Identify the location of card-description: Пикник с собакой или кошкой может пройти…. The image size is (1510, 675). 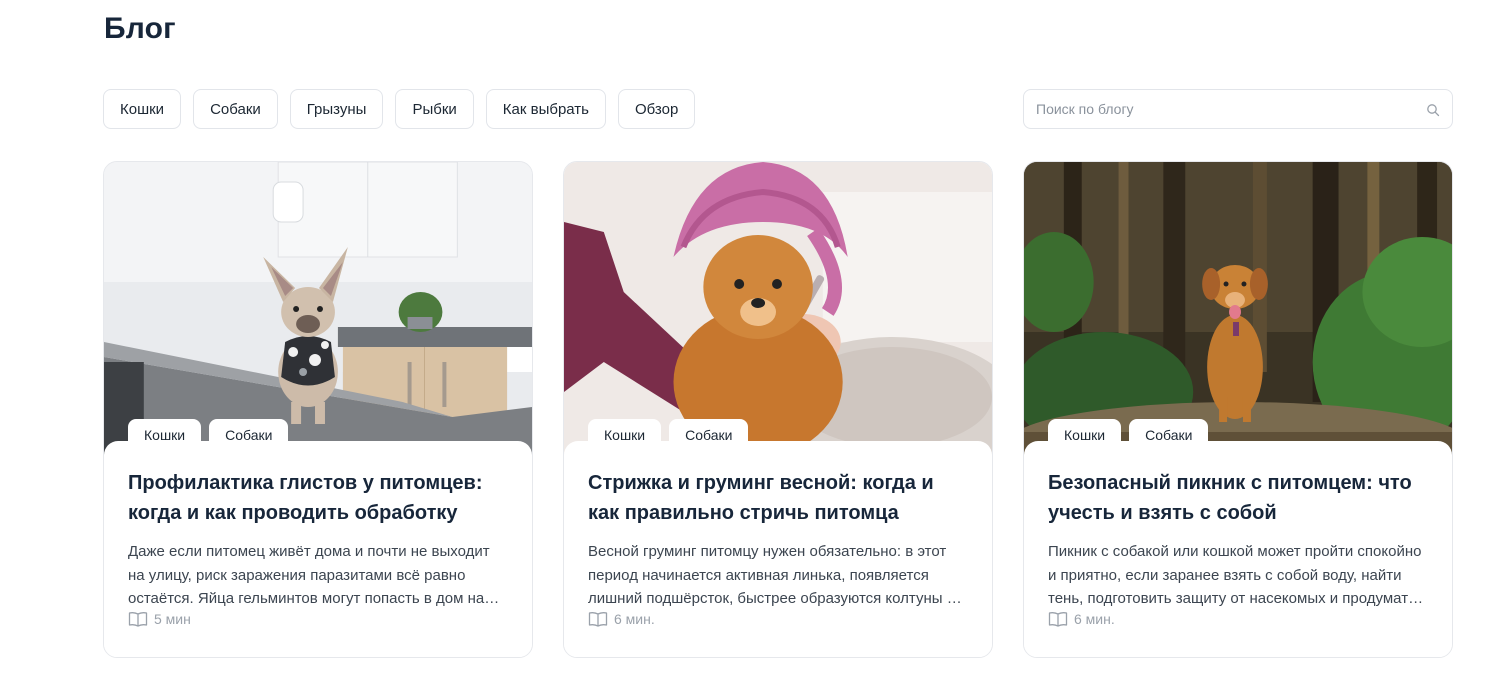
(1235, 575).